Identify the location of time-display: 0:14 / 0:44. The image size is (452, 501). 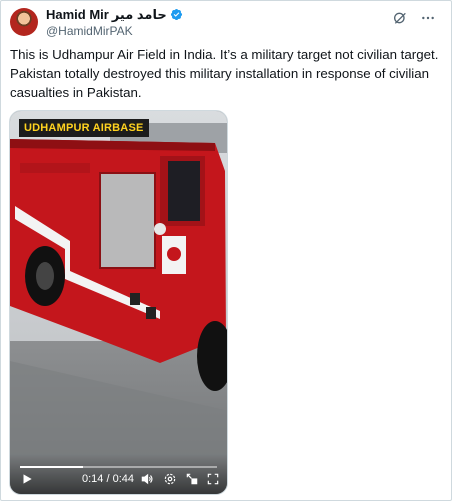
(108, 479).